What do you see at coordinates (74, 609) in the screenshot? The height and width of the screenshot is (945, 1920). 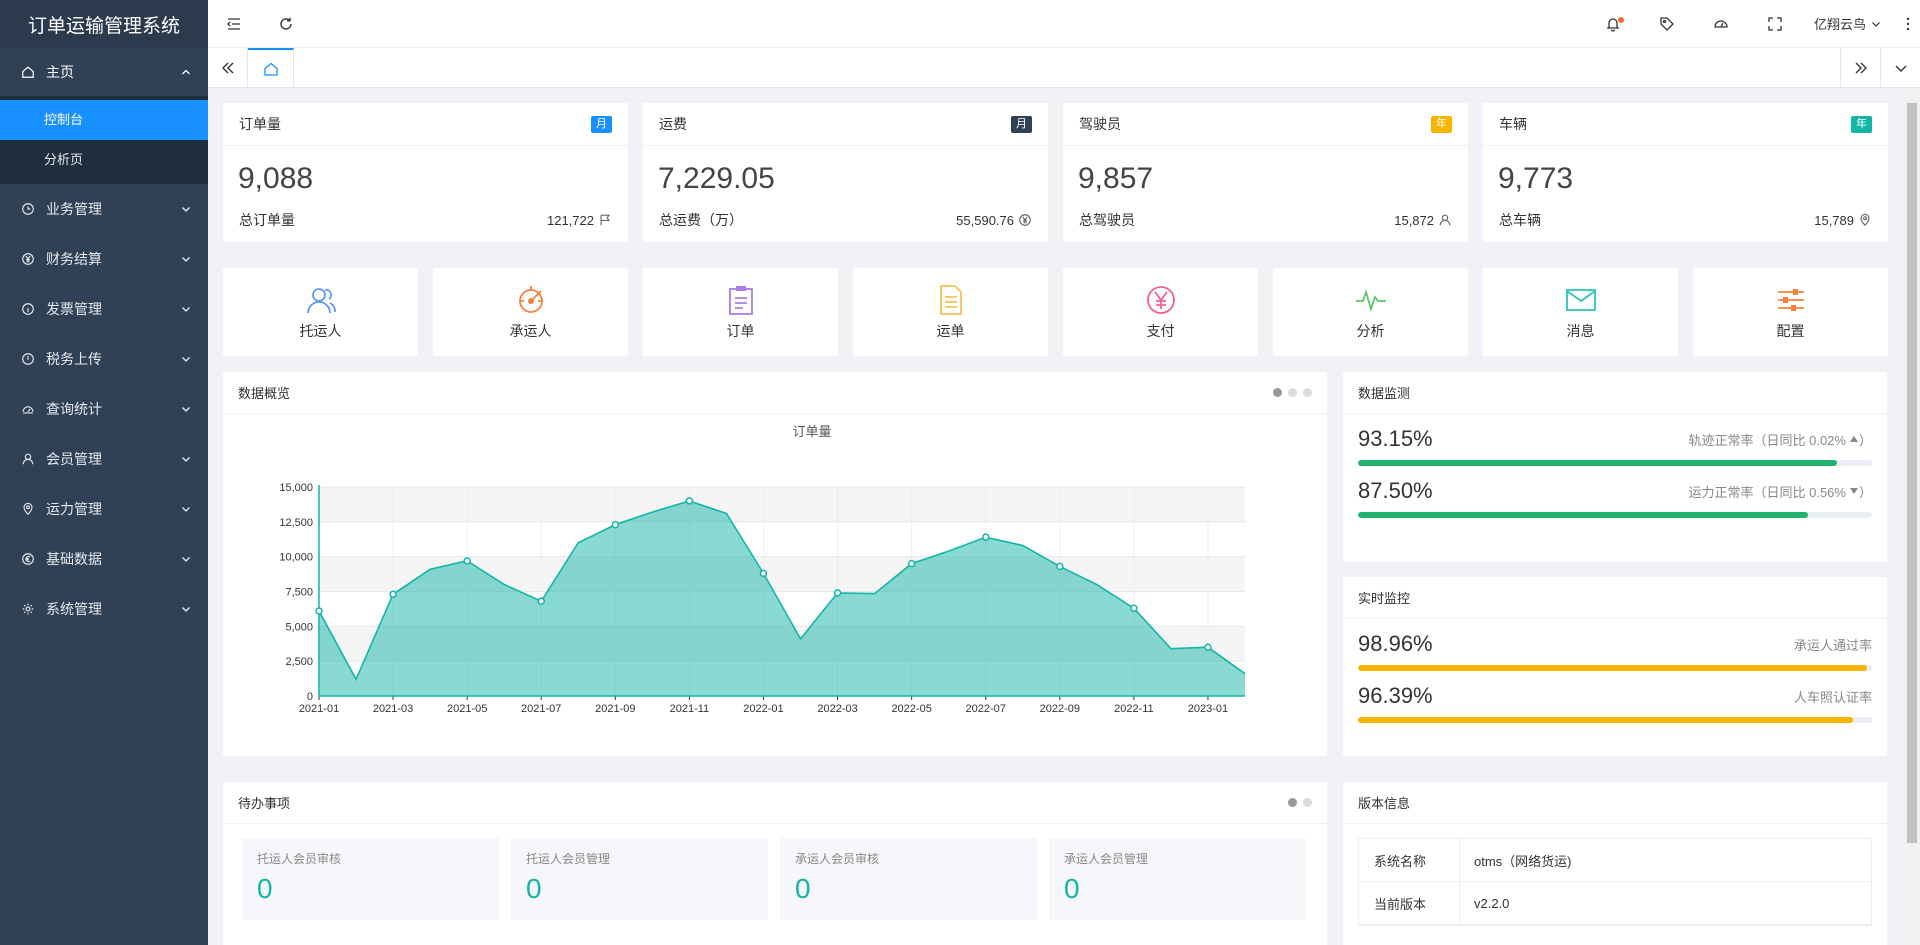 I see `sidebar-item-label: 系统管理` at bounding box center [74, 609].